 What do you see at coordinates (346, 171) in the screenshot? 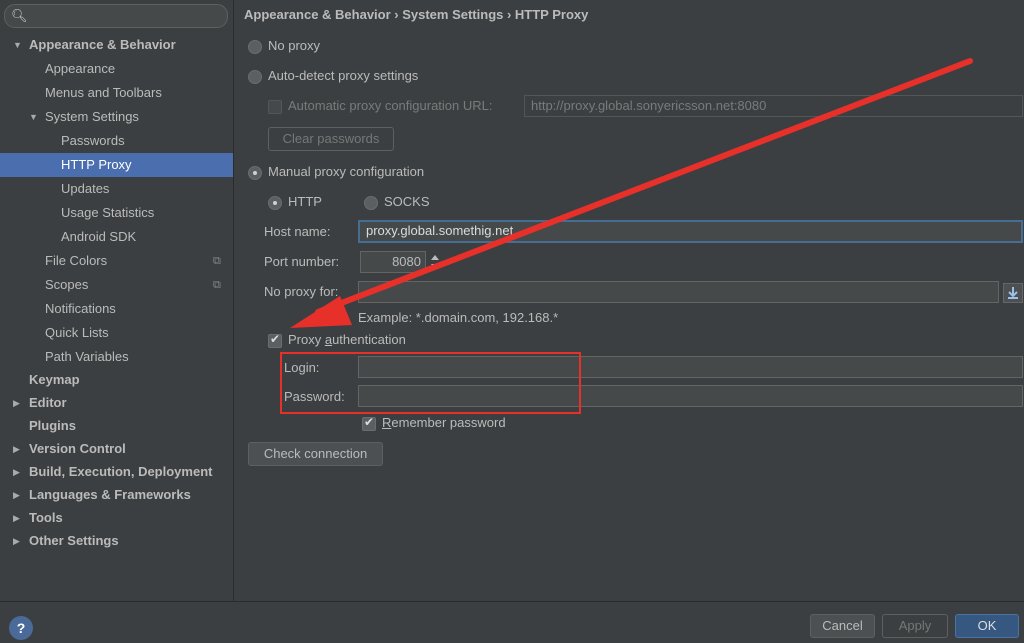
I see `manual-proxy-label: Manual proxy configuration` at bounding box center [346, 171].